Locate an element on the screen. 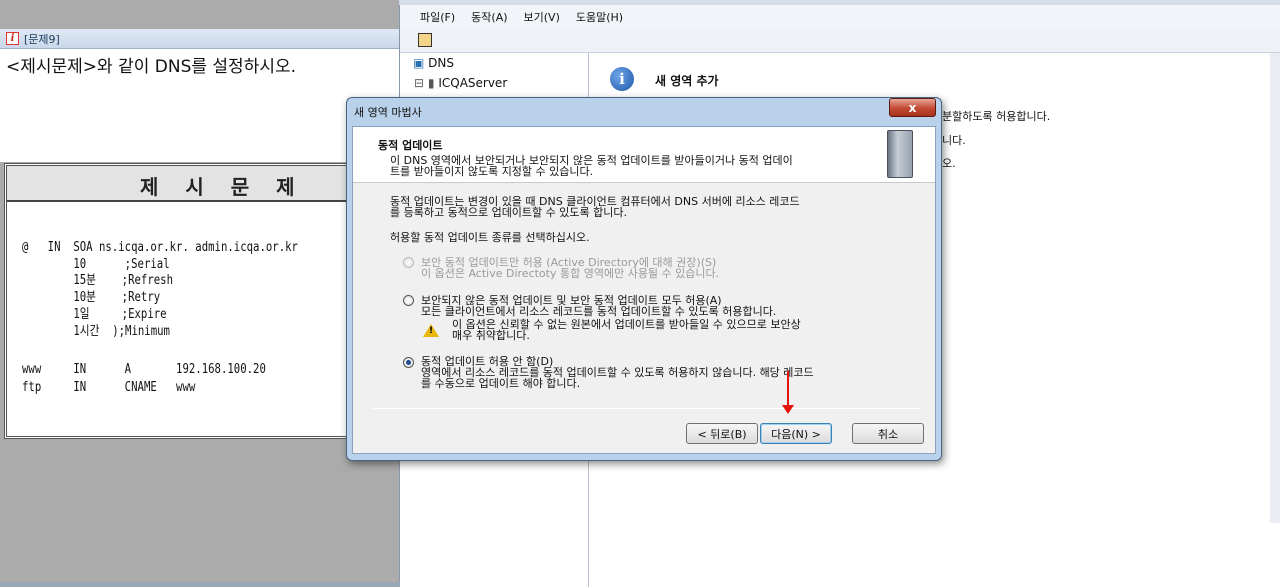  tree-item-dns: ▣ DNS is located at coordinates (433, 63).